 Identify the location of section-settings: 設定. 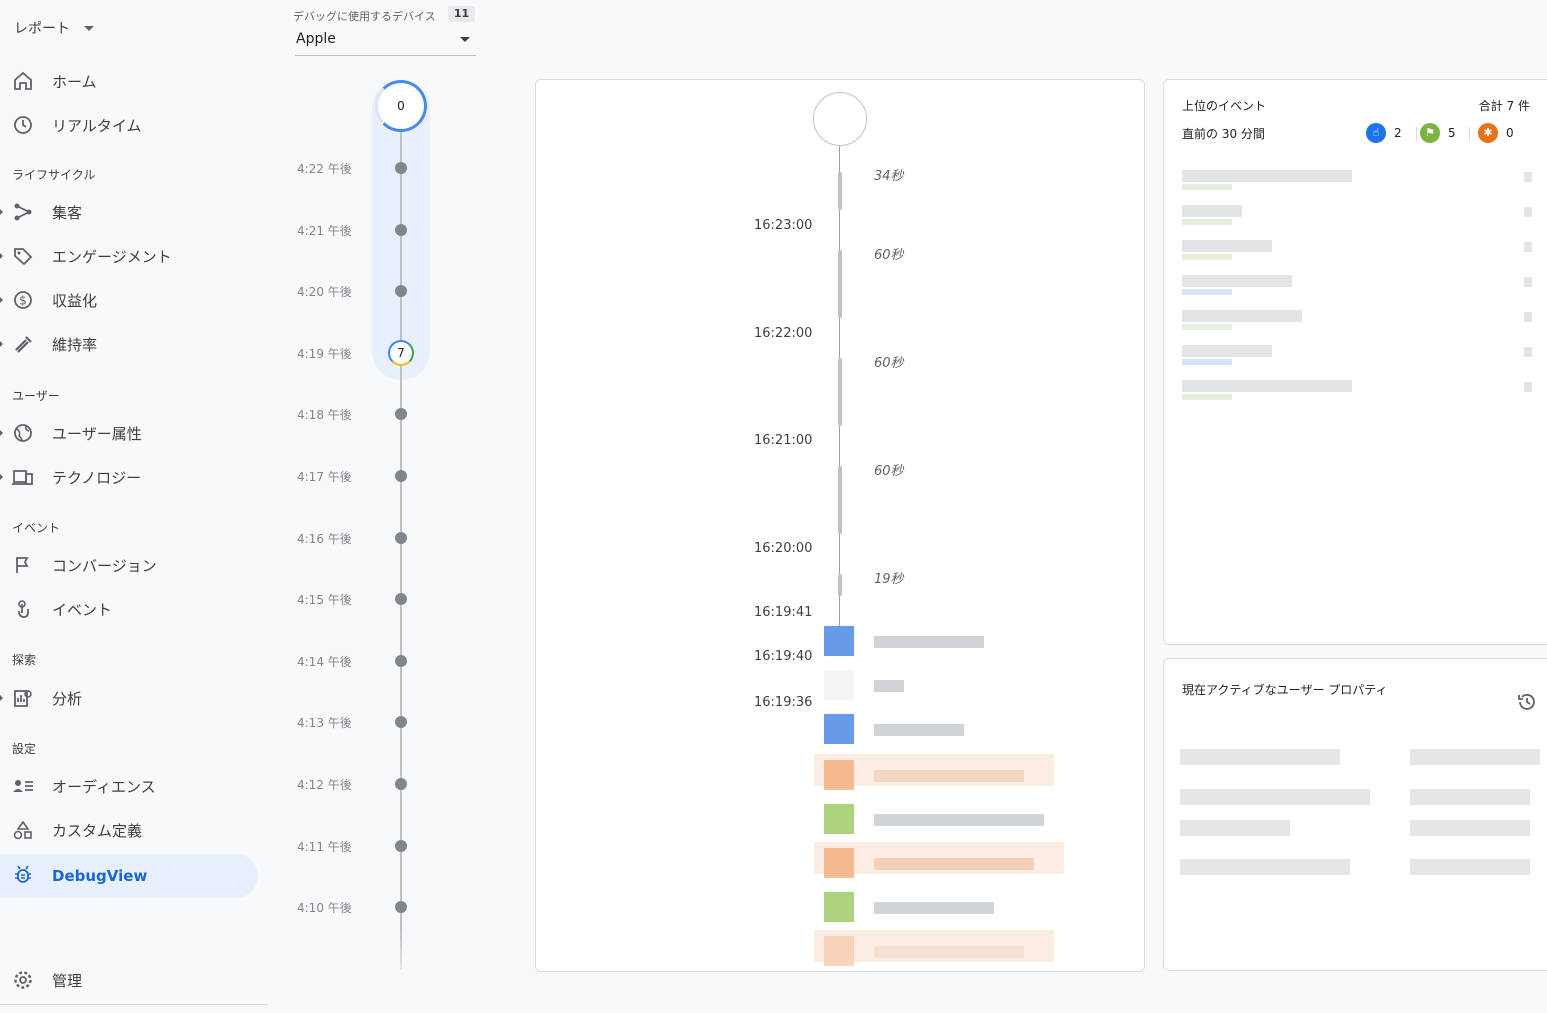
(24, 749).